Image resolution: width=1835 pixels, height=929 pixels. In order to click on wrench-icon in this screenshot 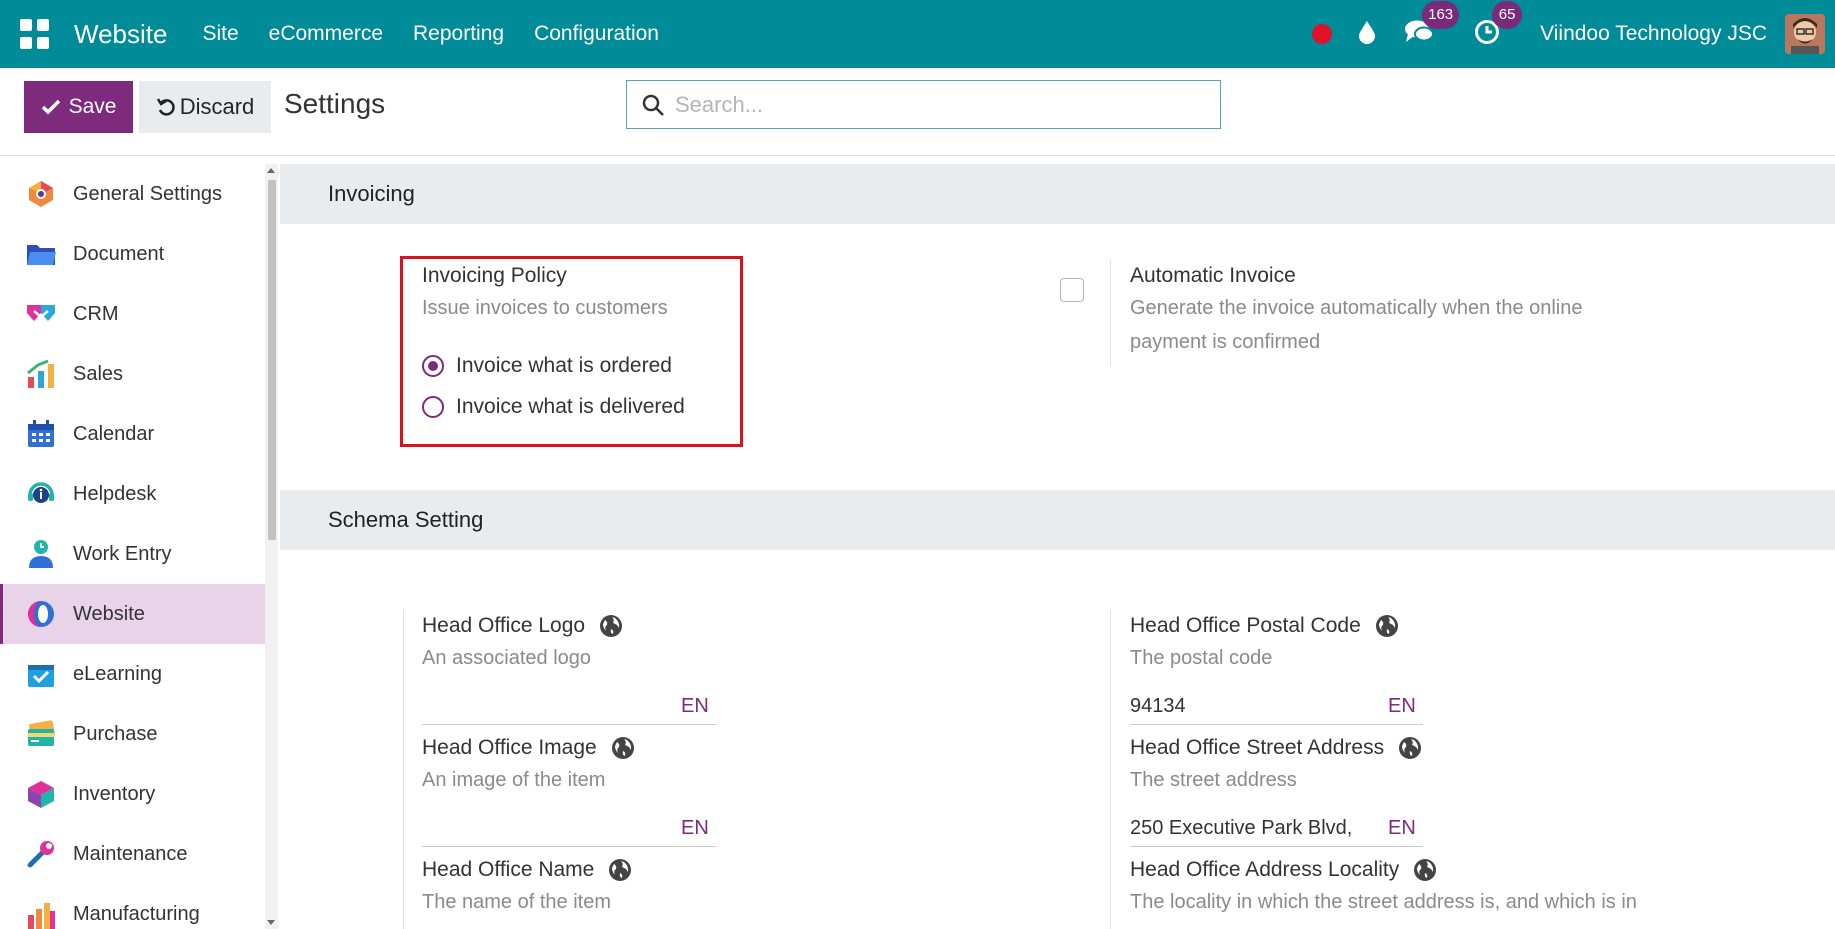, I will do `click(41, 854)`.